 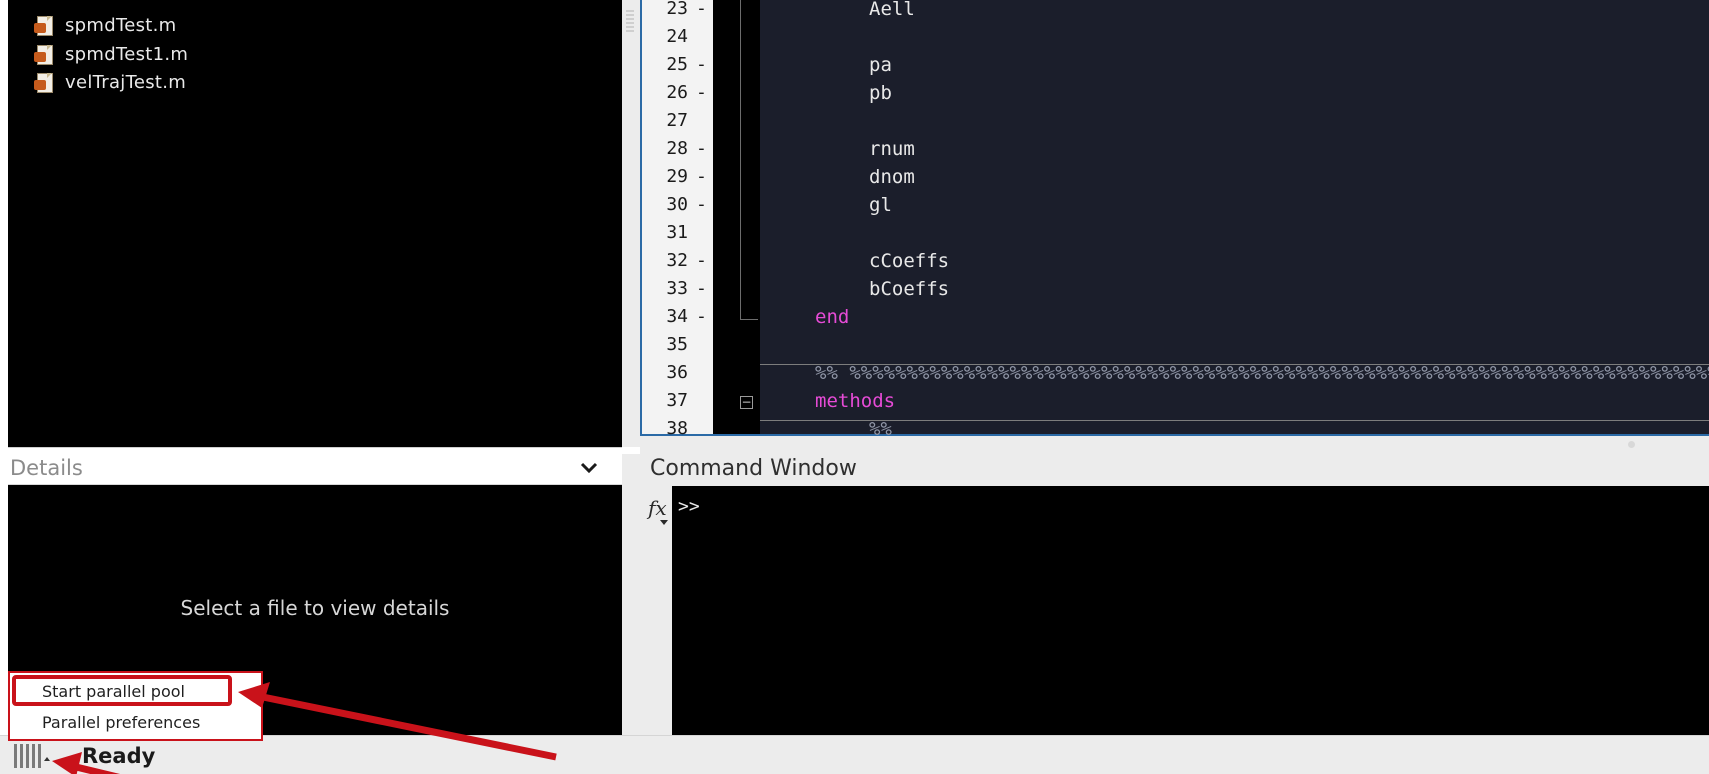 What do you see at coordinates (855, 401) in the screenshot?
I see `code-line: methods` at bounding box center [855, 401].